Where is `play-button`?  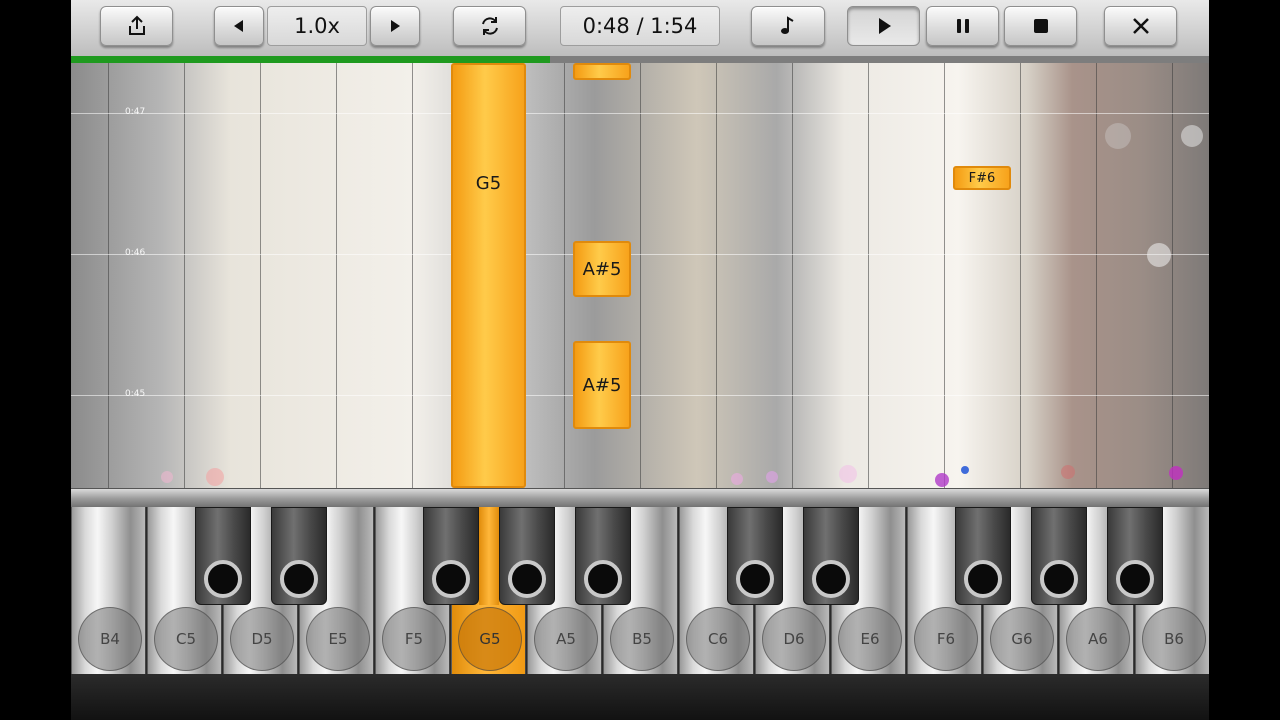 play-button is located at coordinates (883, 26).